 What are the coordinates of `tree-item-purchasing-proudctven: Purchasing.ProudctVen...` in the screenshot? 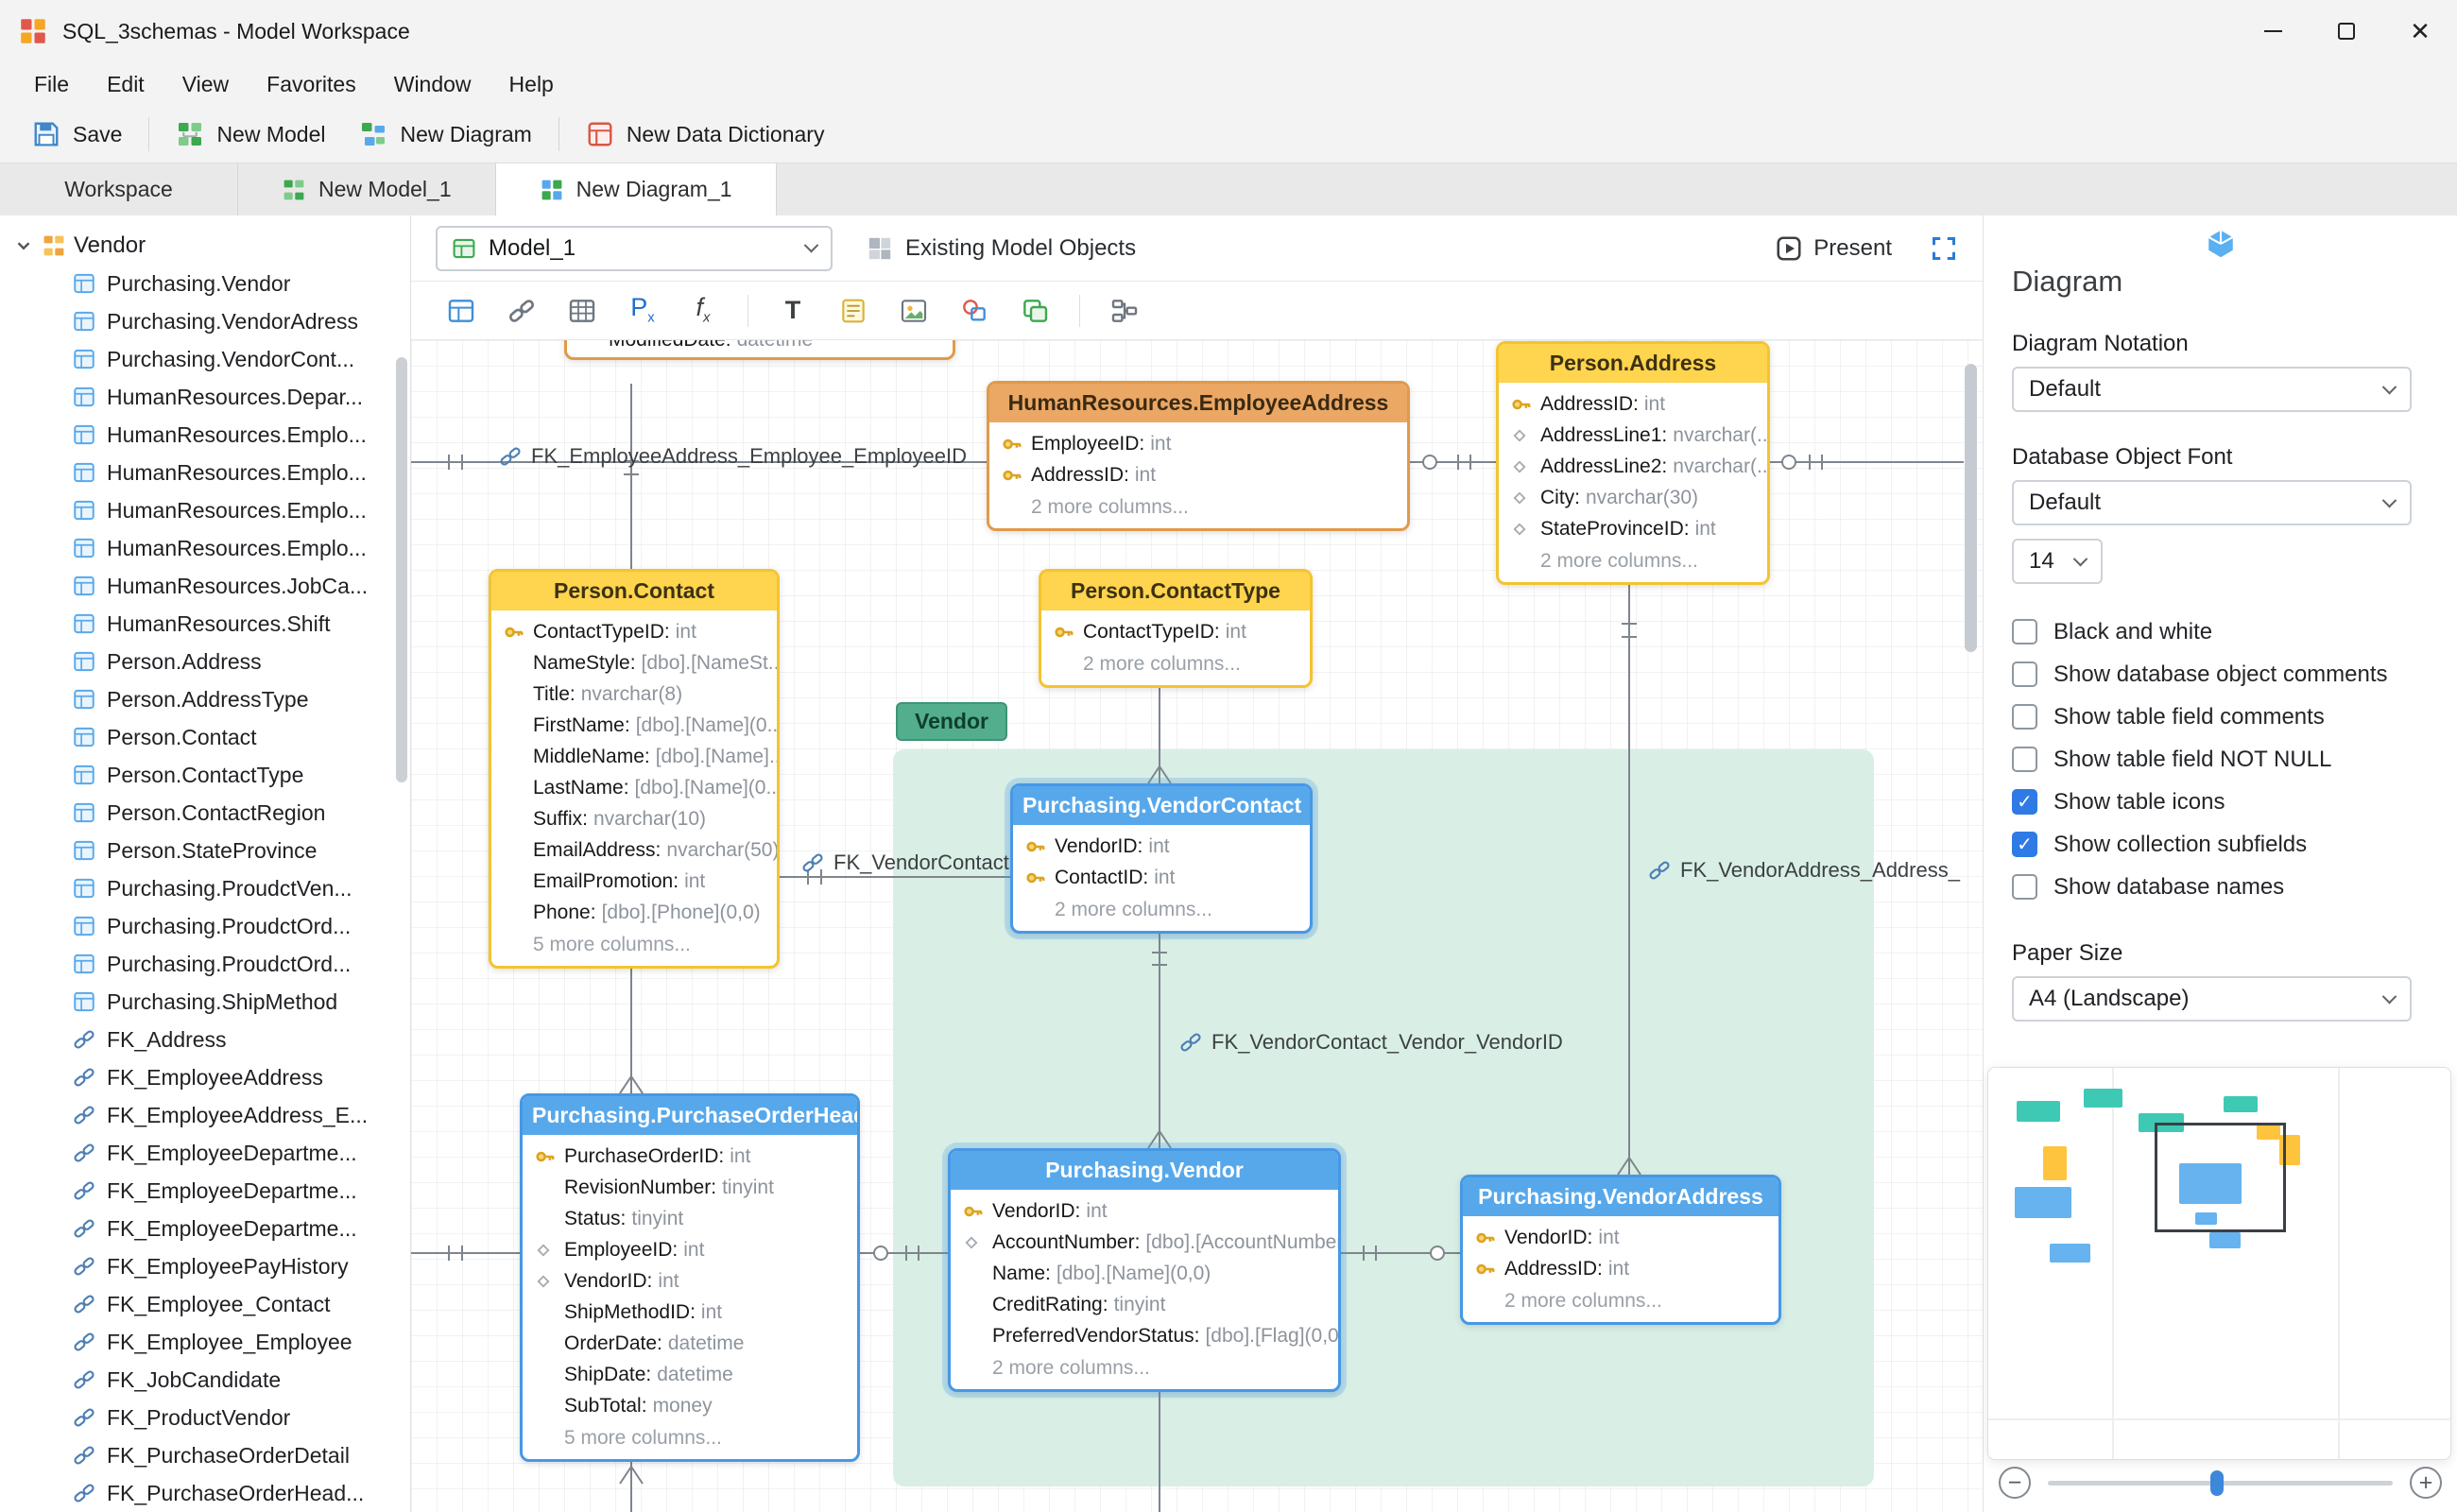 It's located at (205, 888).